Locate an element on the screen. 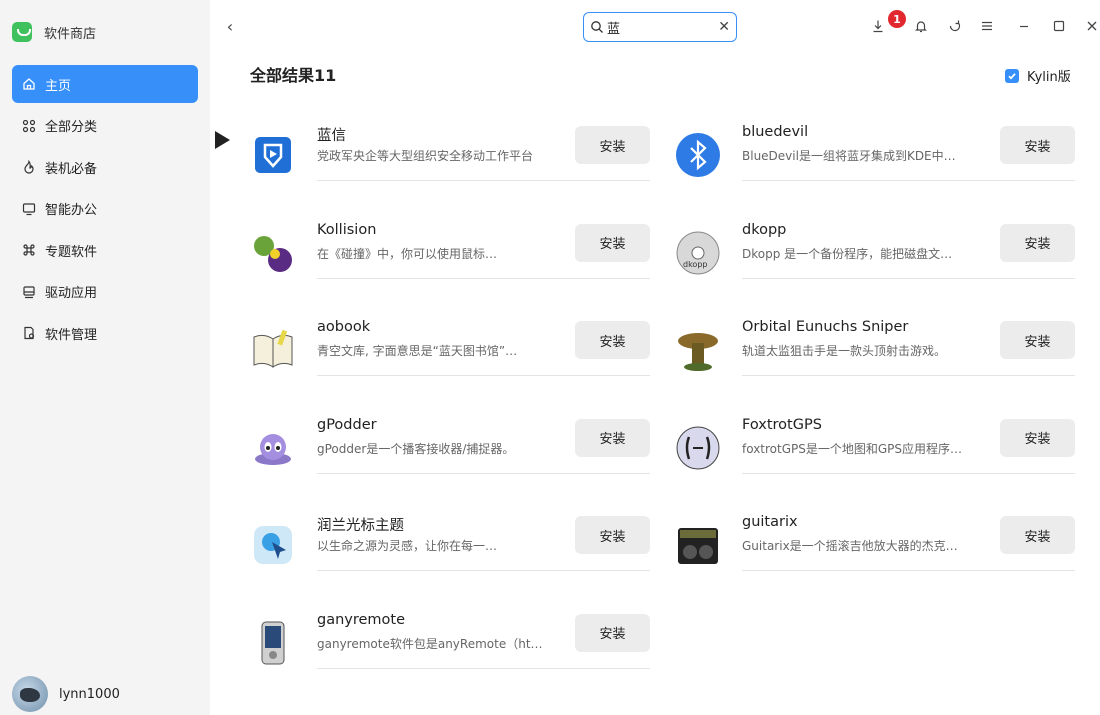  download-count-badge: 1 is located at coordinates (897, 19).